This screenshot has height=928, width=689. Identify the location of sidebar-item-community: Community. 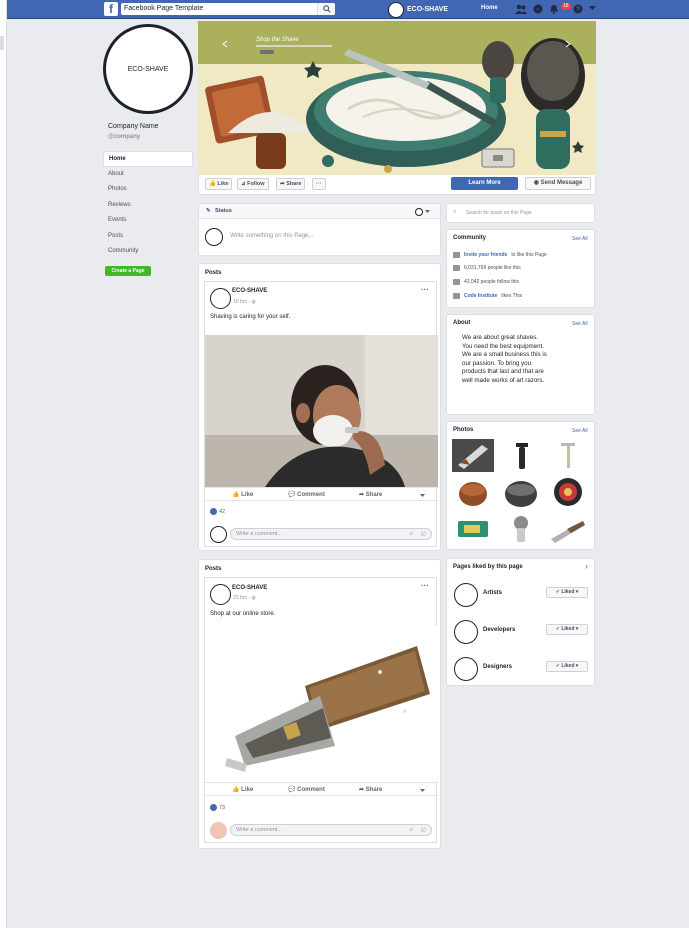
(148, 252).